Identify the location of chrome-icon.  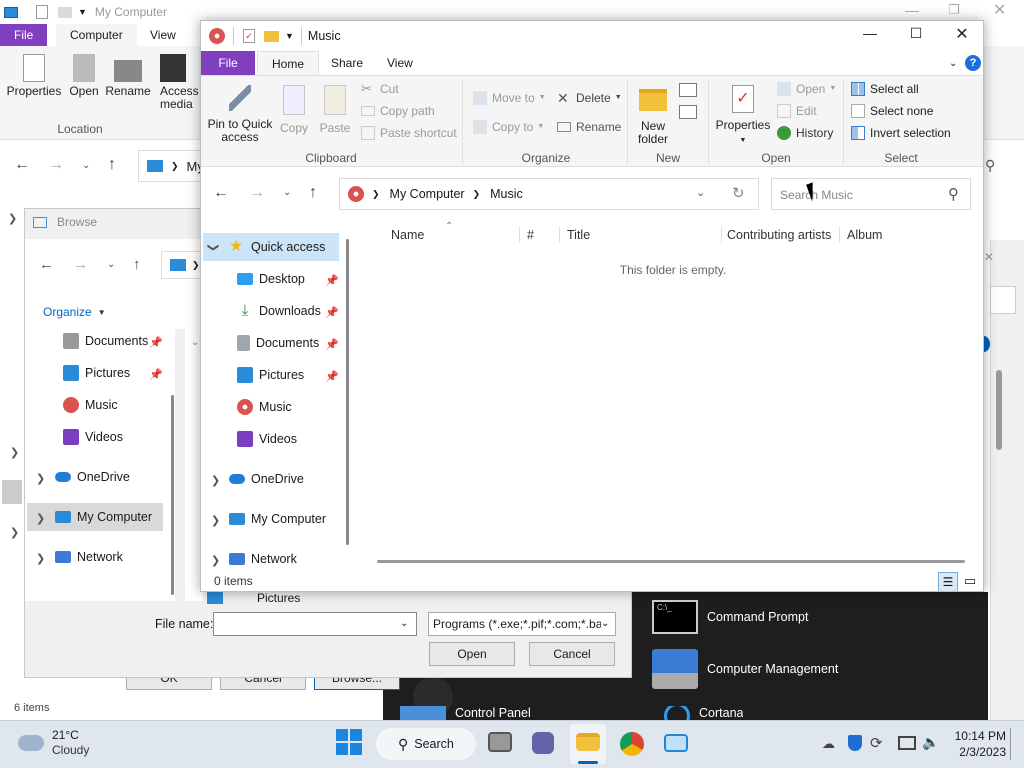
(632, 744).